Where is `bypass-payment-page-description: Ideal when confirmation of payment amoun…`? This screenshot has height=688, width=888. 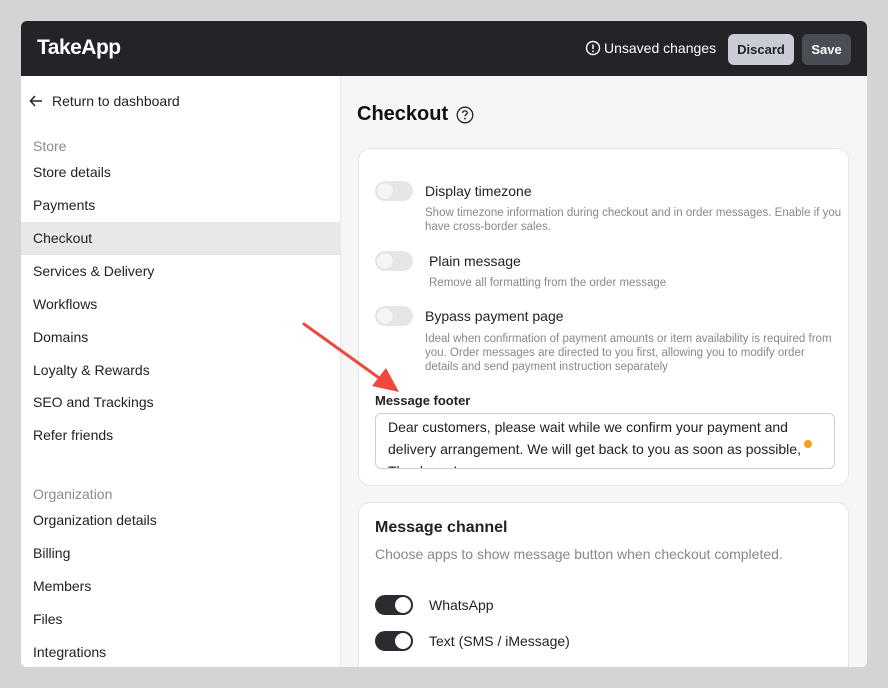 bypass-payment-page-description: Ideal when confirmation of payment amoun… is located at coordinates (628, 353).